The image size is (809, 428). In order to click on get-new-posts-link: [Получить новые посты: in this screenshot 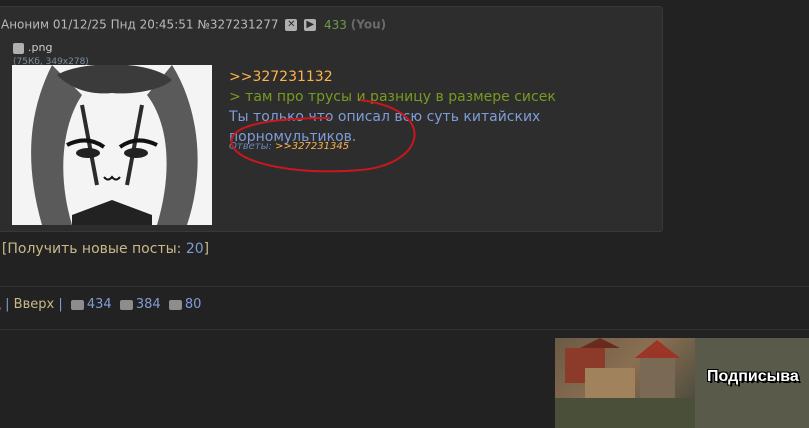, I will do `click(91, 249)`.